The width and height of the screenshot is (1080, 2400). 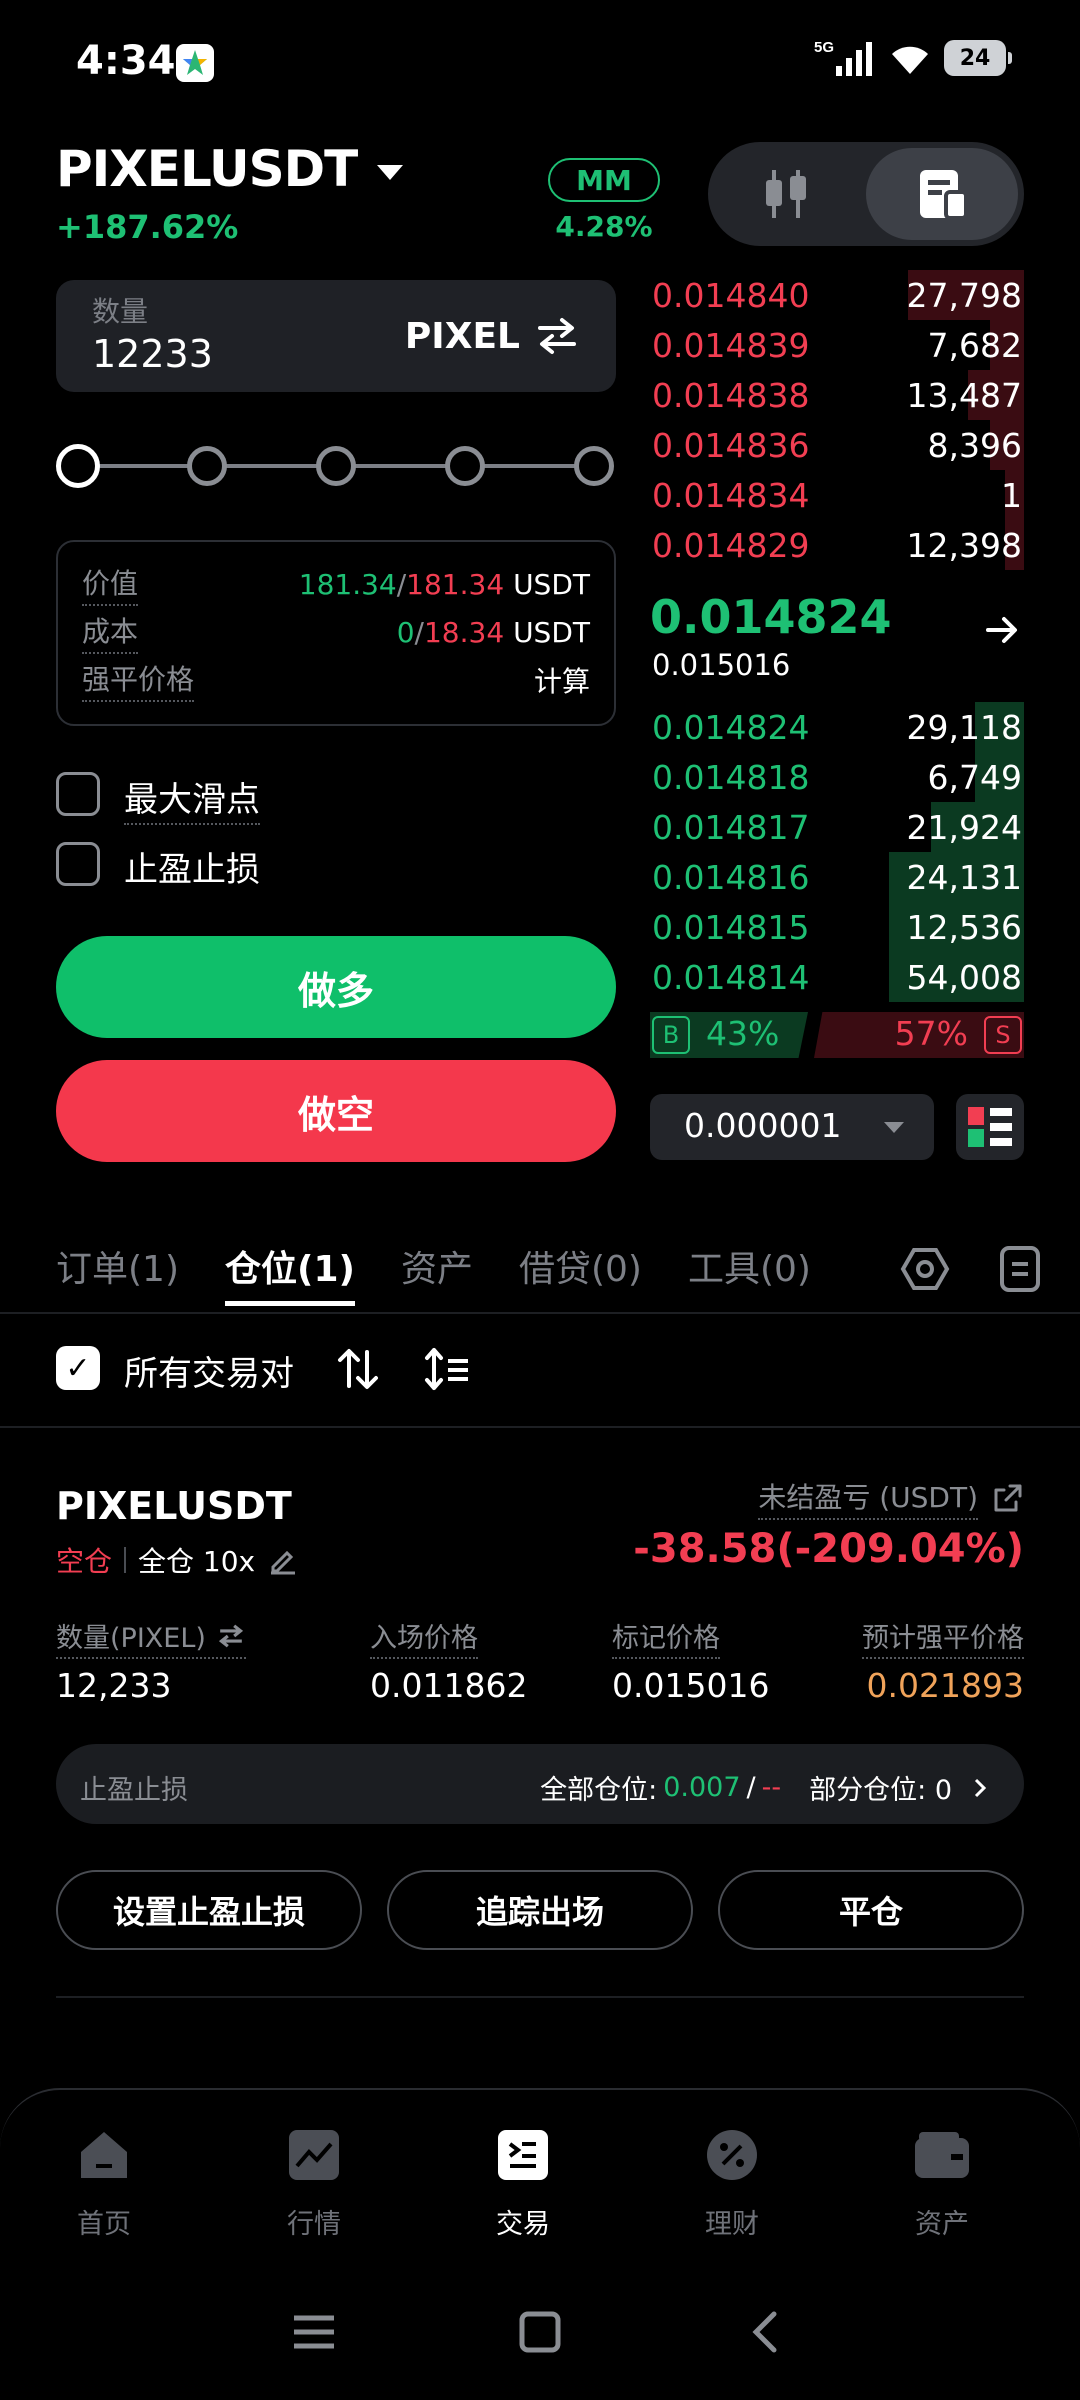 What do you see at coordinates (792, 1127) in the screenshot?
I see `precision-select: 0.000001` at bounding box center [792, 1127].